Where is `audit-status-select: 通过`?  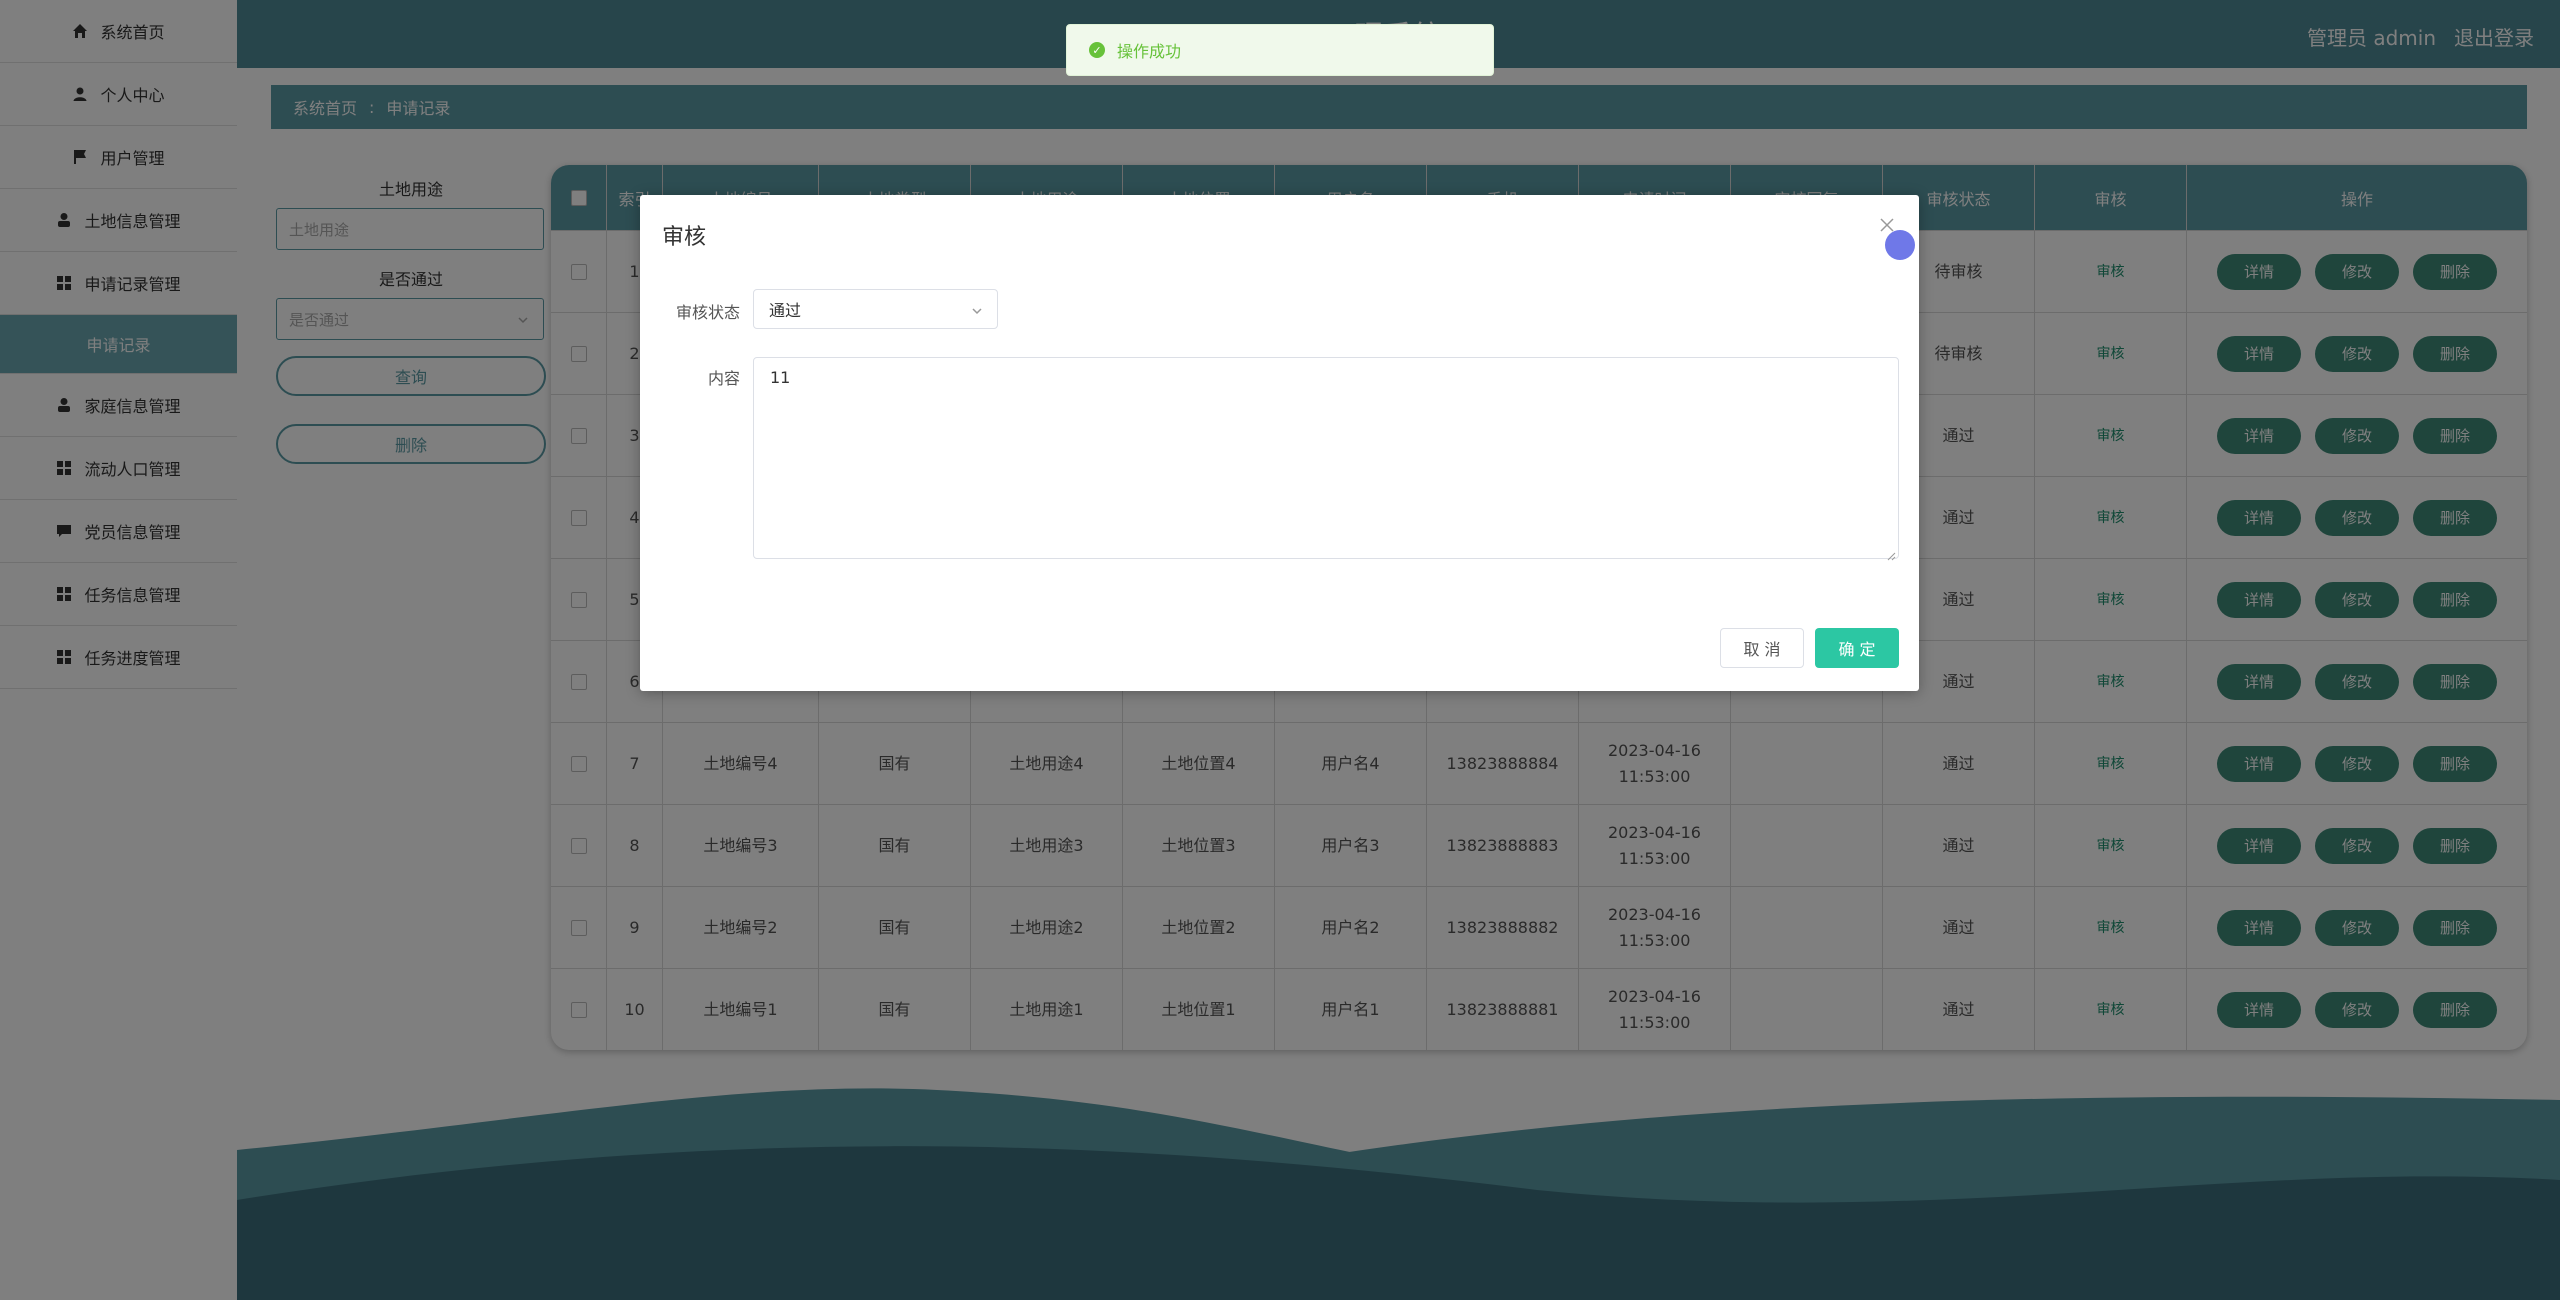 audit-status-select: 通过 is located at coordinates (875, 309).